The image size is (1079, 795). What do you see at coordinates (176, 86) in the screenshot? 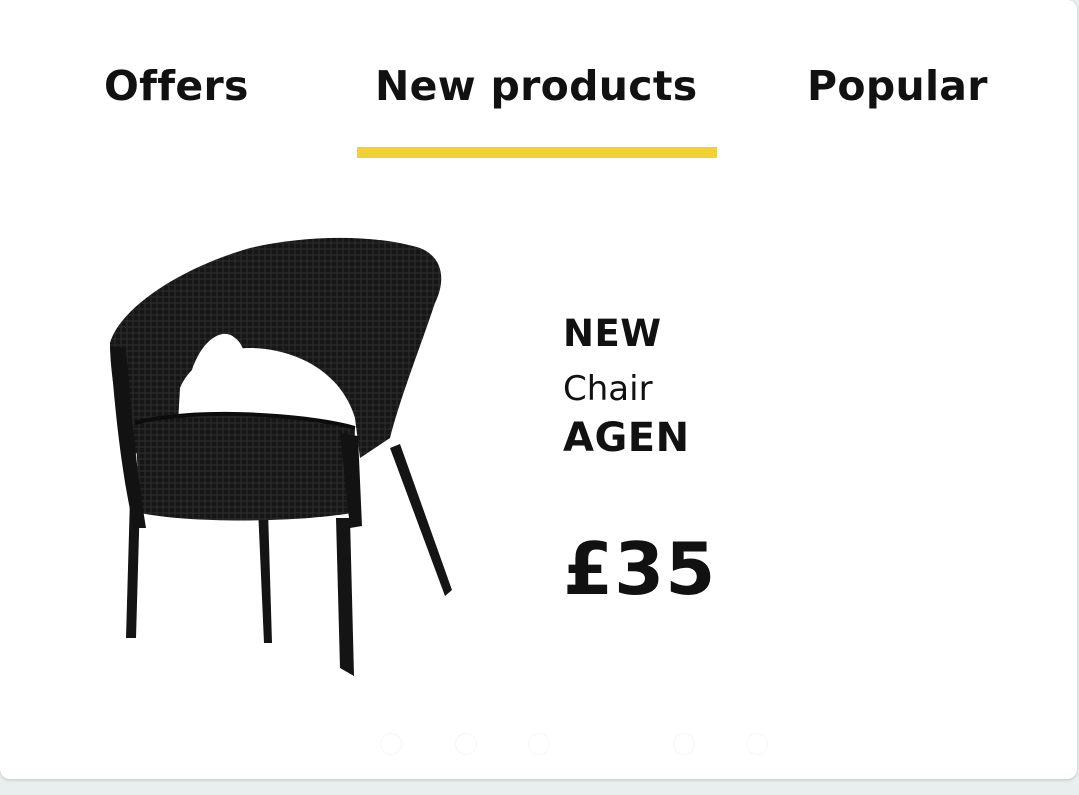
I see `tab-offers: Offers` at bounding box center [176, 86].